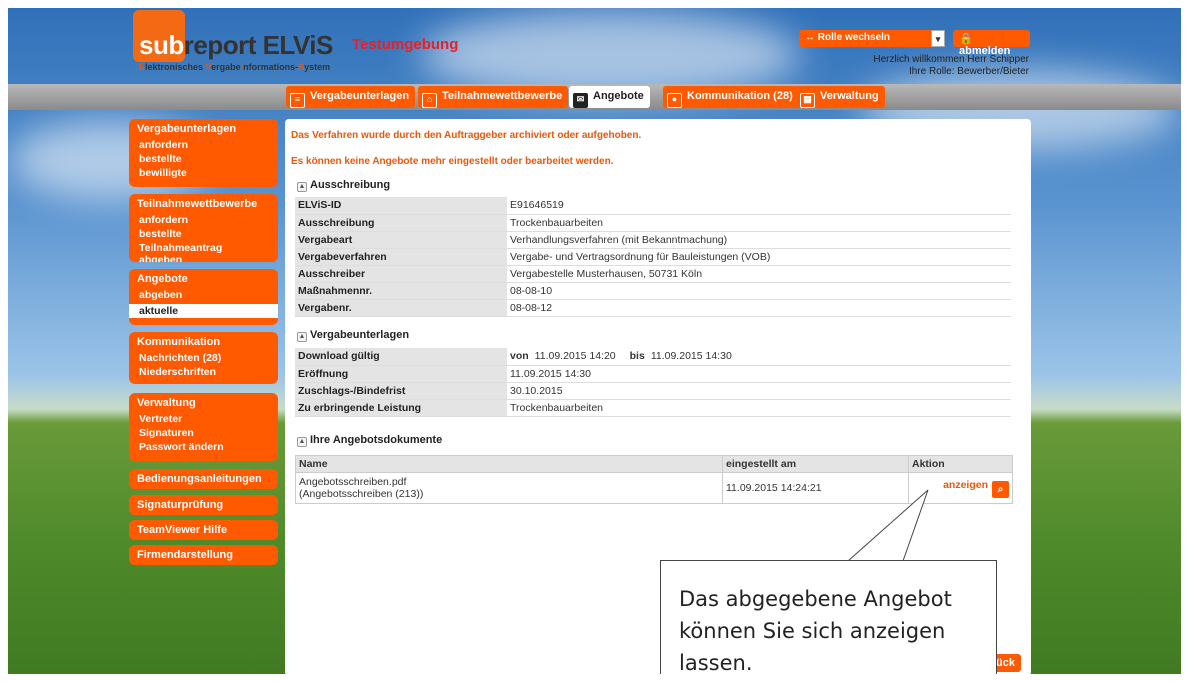 This screenshot has height=682, width=1189. What do you see at coordinates (203, 251) in the screenshot?
I see `sidebar-item-teilnahmeantrag: Teilnahmeantrag abgeben` at bounding box center [203, 251].